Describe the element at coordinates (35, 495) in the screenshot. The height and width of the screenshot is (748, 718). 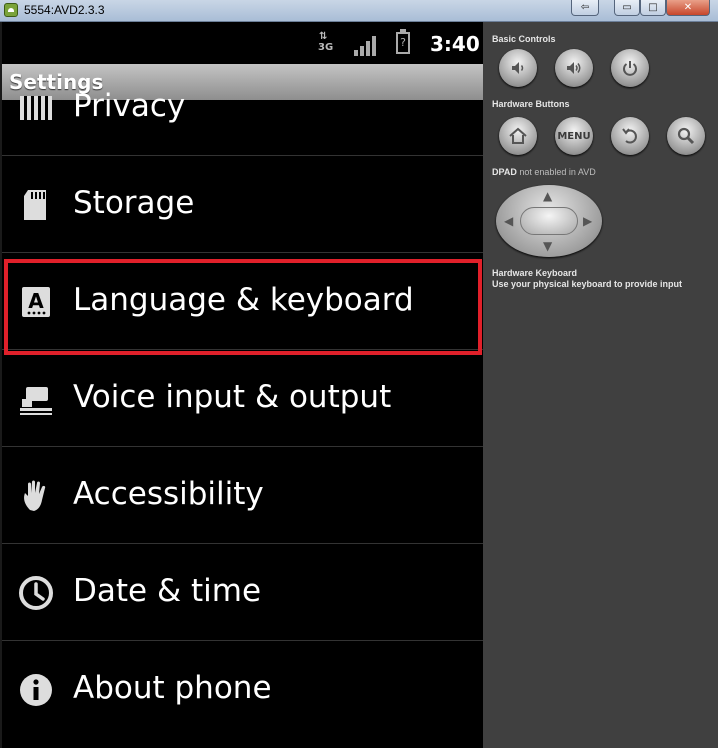
I see `hand-icon` at that location.